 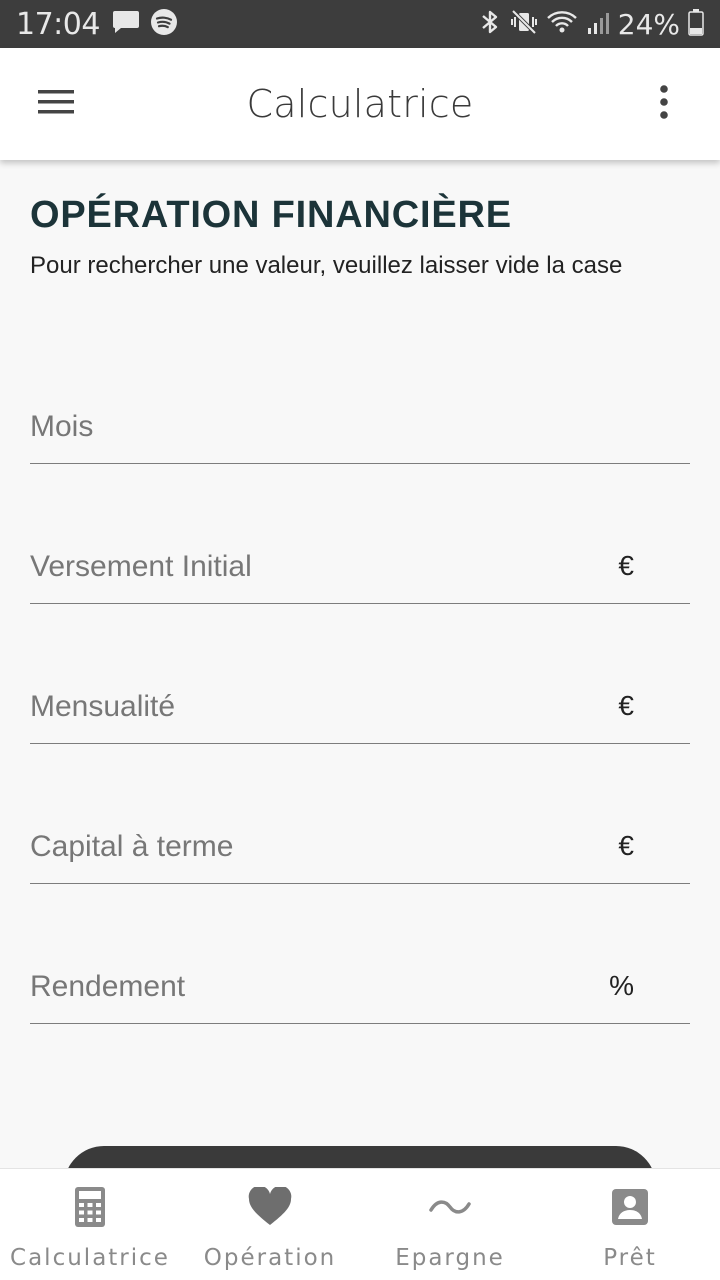 I want to click on hamburger-menu-icon, so click(x=56, y=104).